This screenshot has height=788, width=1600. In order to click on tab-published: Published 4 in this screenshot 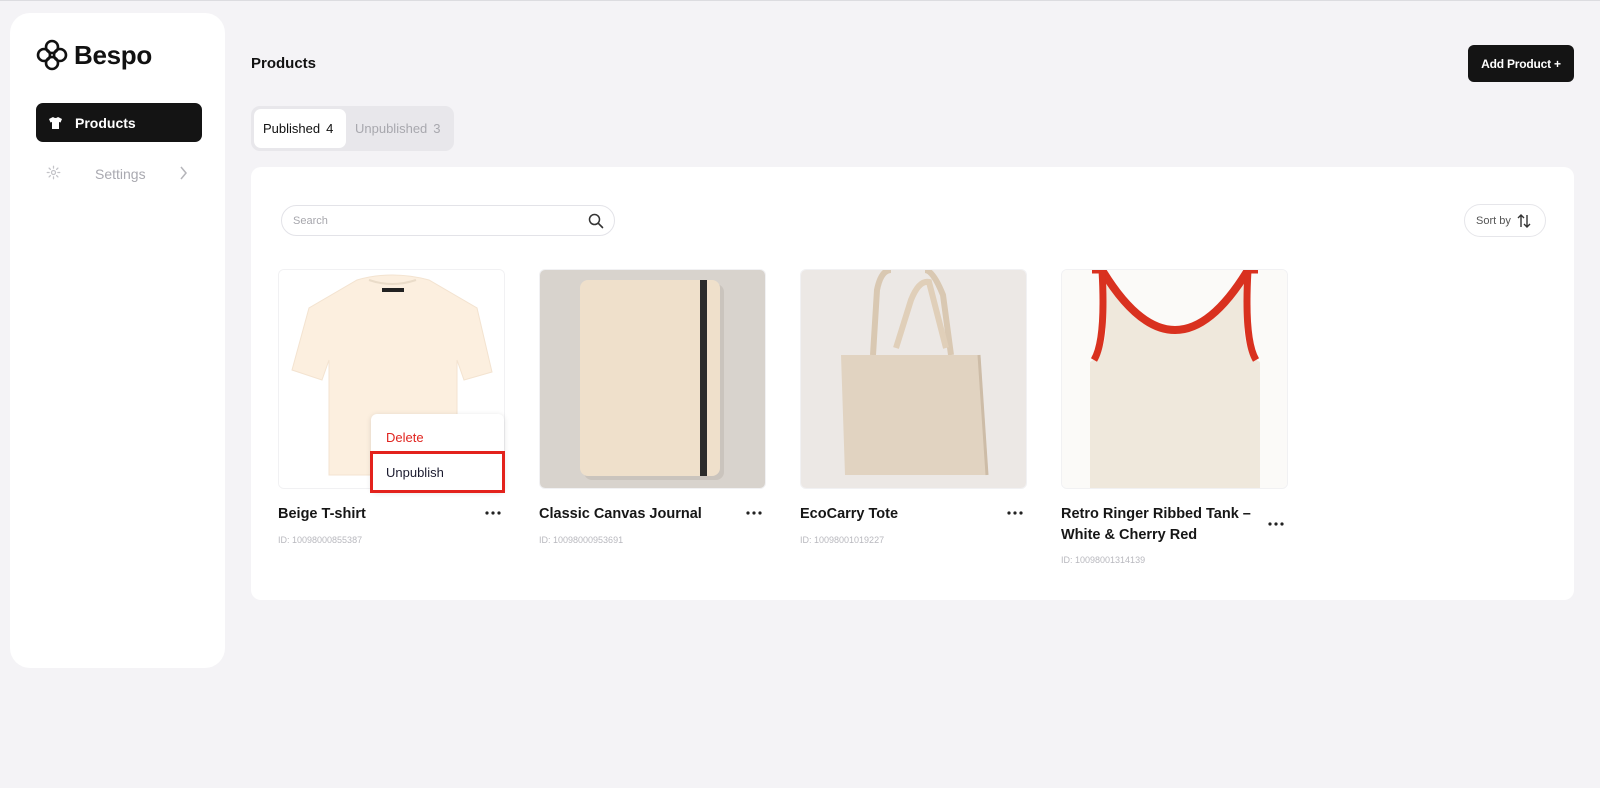, I will do `click(300, 128)`.